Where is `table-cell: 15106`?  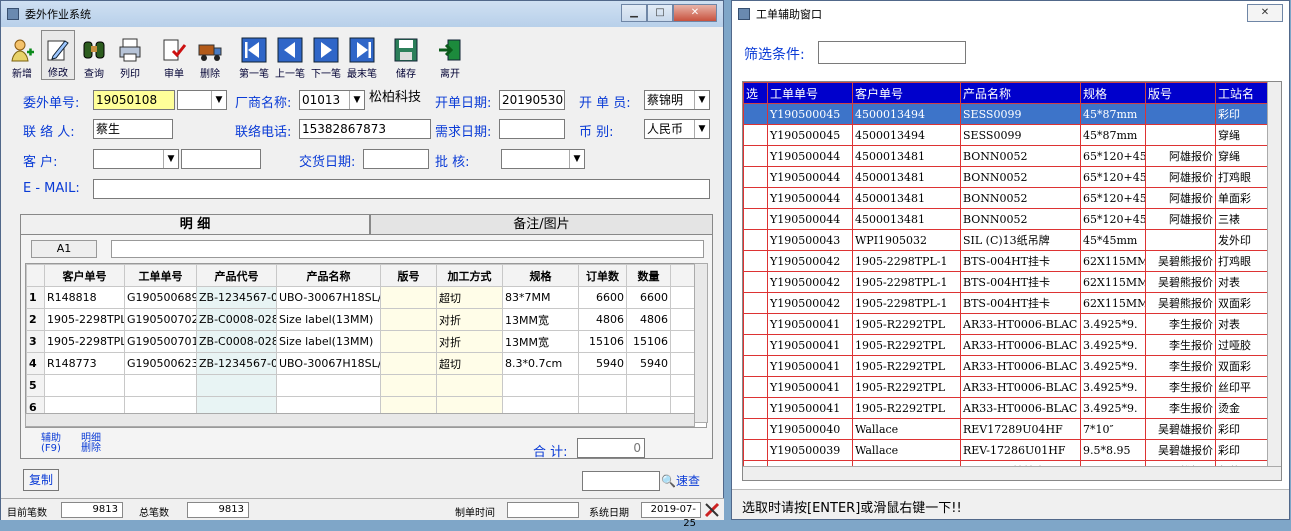 table-cell: 15106 is located at coordinates (602, 341).